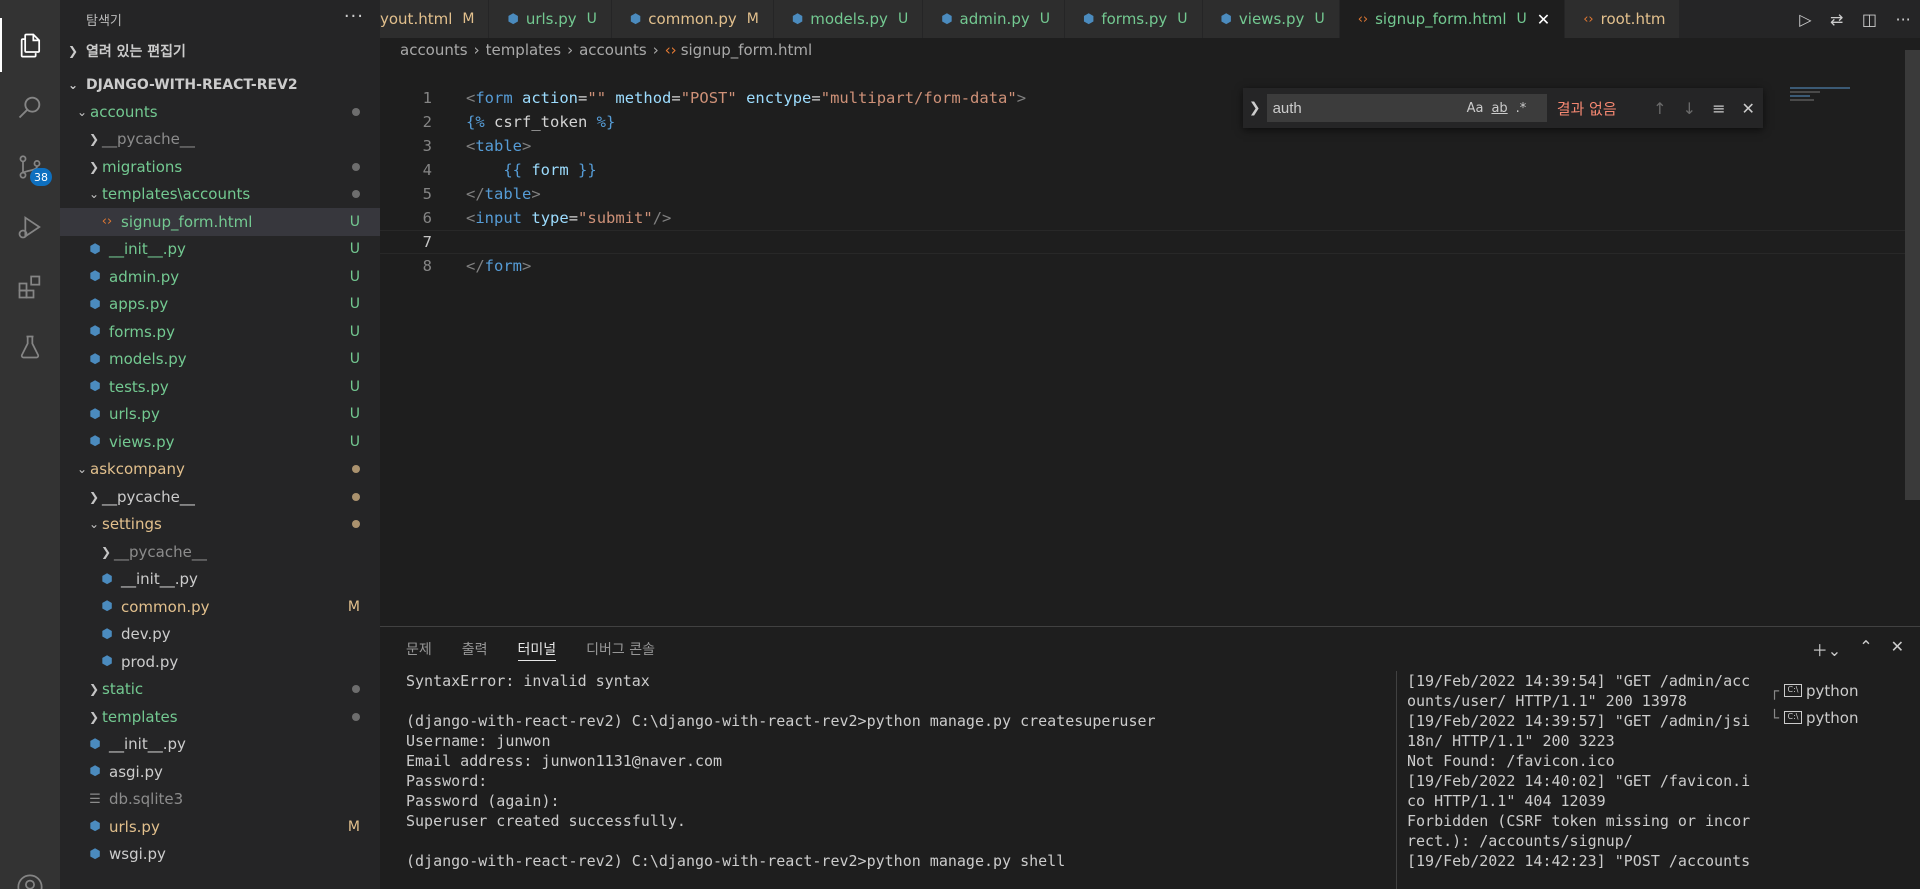 The image size is (1920, 889). I want to click on find-input-box: Aa ab .*, so click(1406, 108).